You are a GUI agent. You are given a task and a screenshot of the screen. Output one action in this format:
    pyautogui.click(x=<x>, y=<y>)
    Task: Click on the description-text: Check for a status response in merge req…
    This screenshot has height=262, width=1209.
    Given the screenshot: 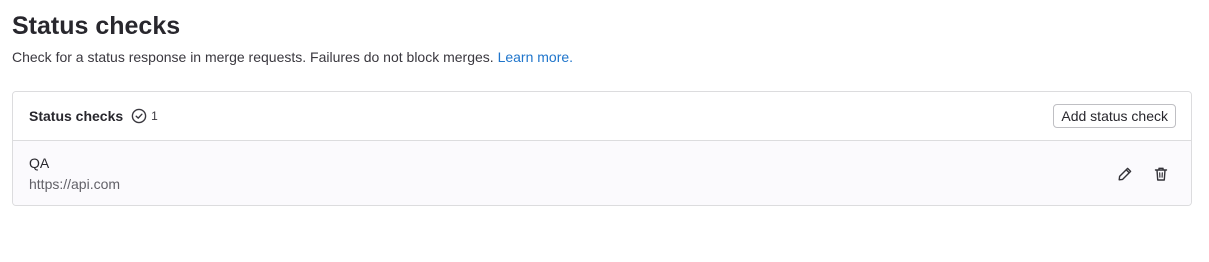 What is the action you would take?
    pyautogui.click(x=253, y=57)
    